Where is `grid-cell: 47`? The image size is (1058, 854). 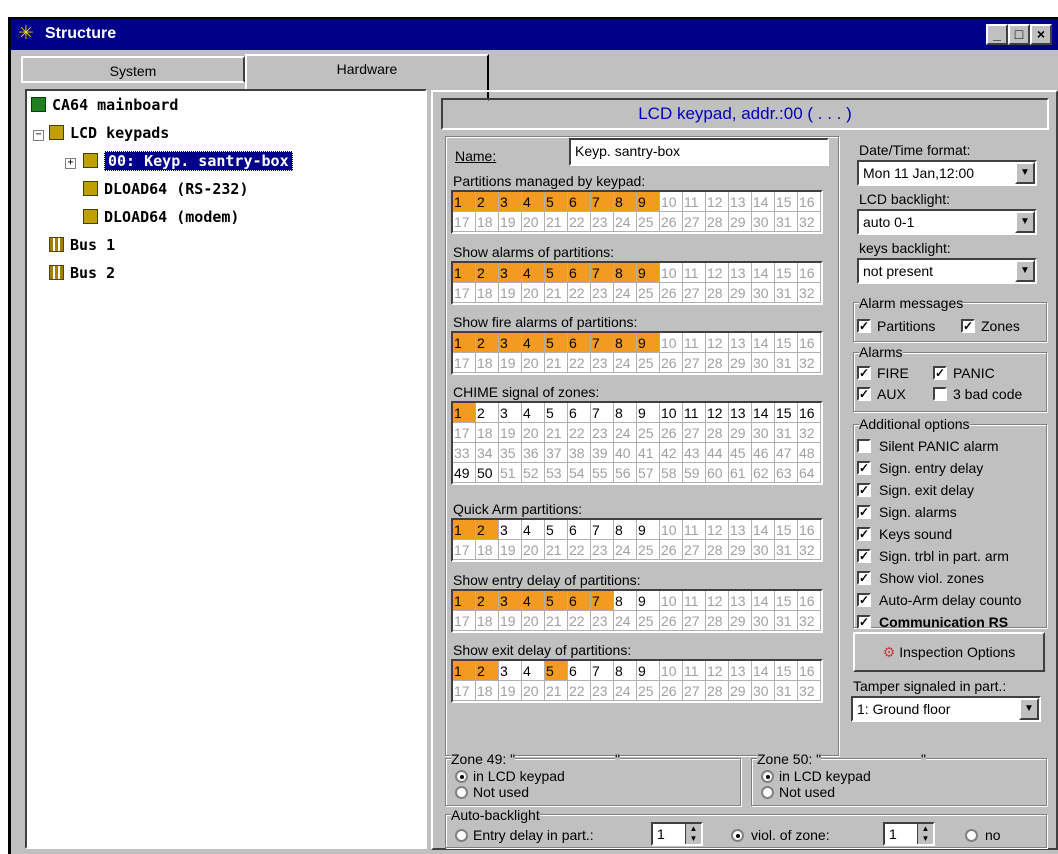 grid-cell: 47 is located at coordinates (786, 453).